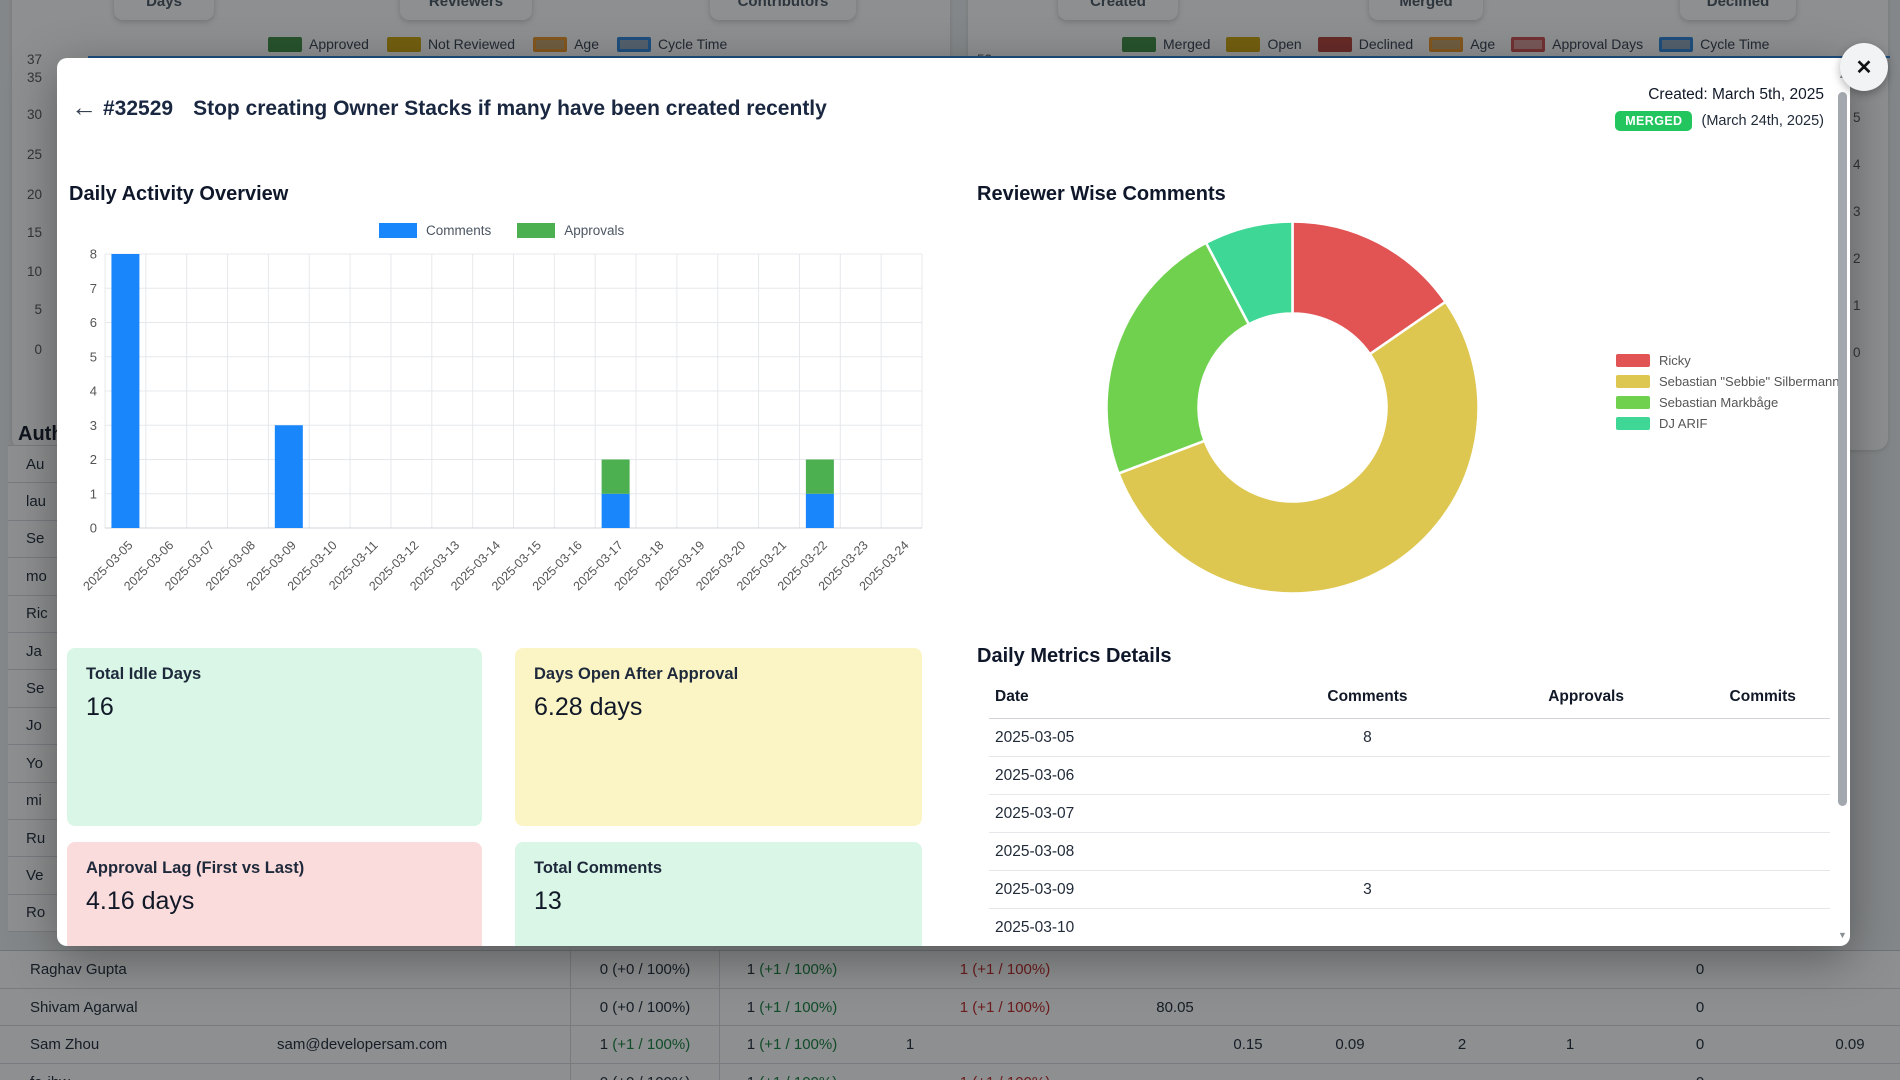 The width and height of the screenshot is (1900, 1080). I want to click on donut-chart-svg, so click(1292, 407).